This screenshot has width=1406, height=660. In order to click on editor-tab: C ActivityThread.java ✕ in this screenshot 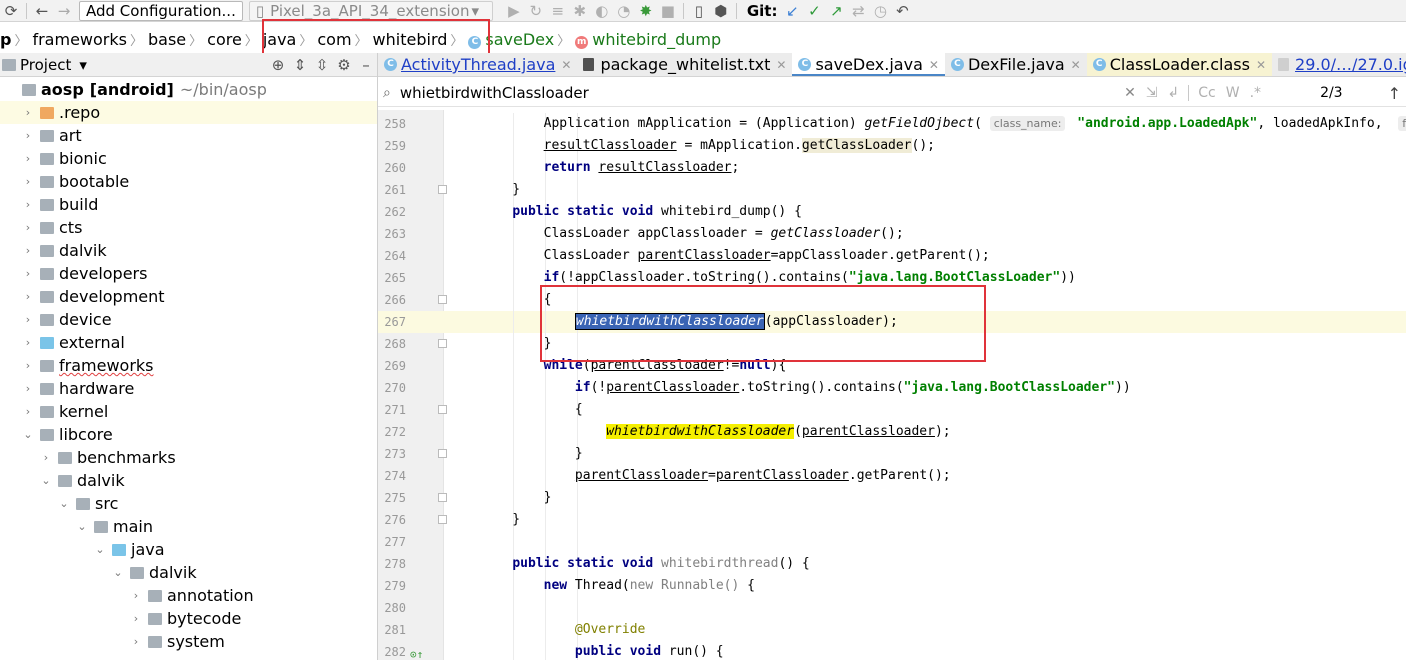, I will do `click(477, 64)`.